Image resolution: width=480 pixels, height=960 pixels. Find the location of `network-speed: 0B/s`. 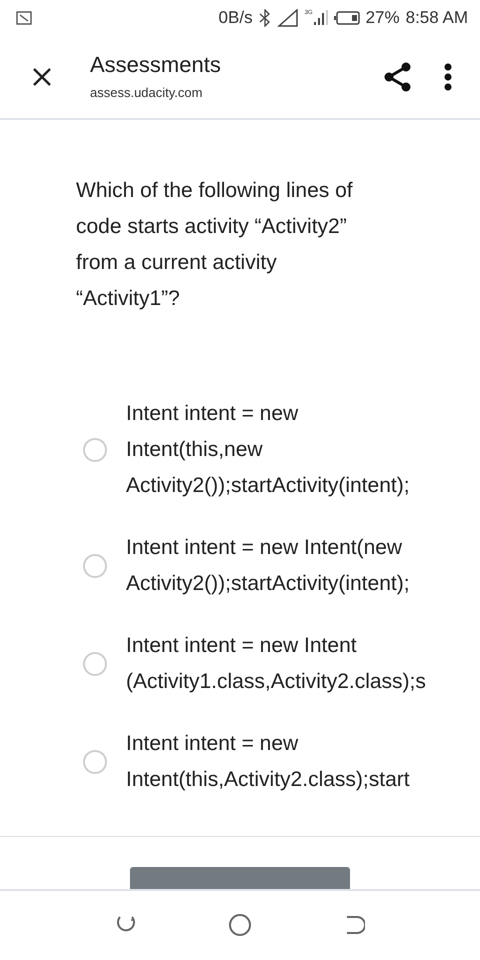

network-speed: 0B/s is located at coordinates (235, 18).